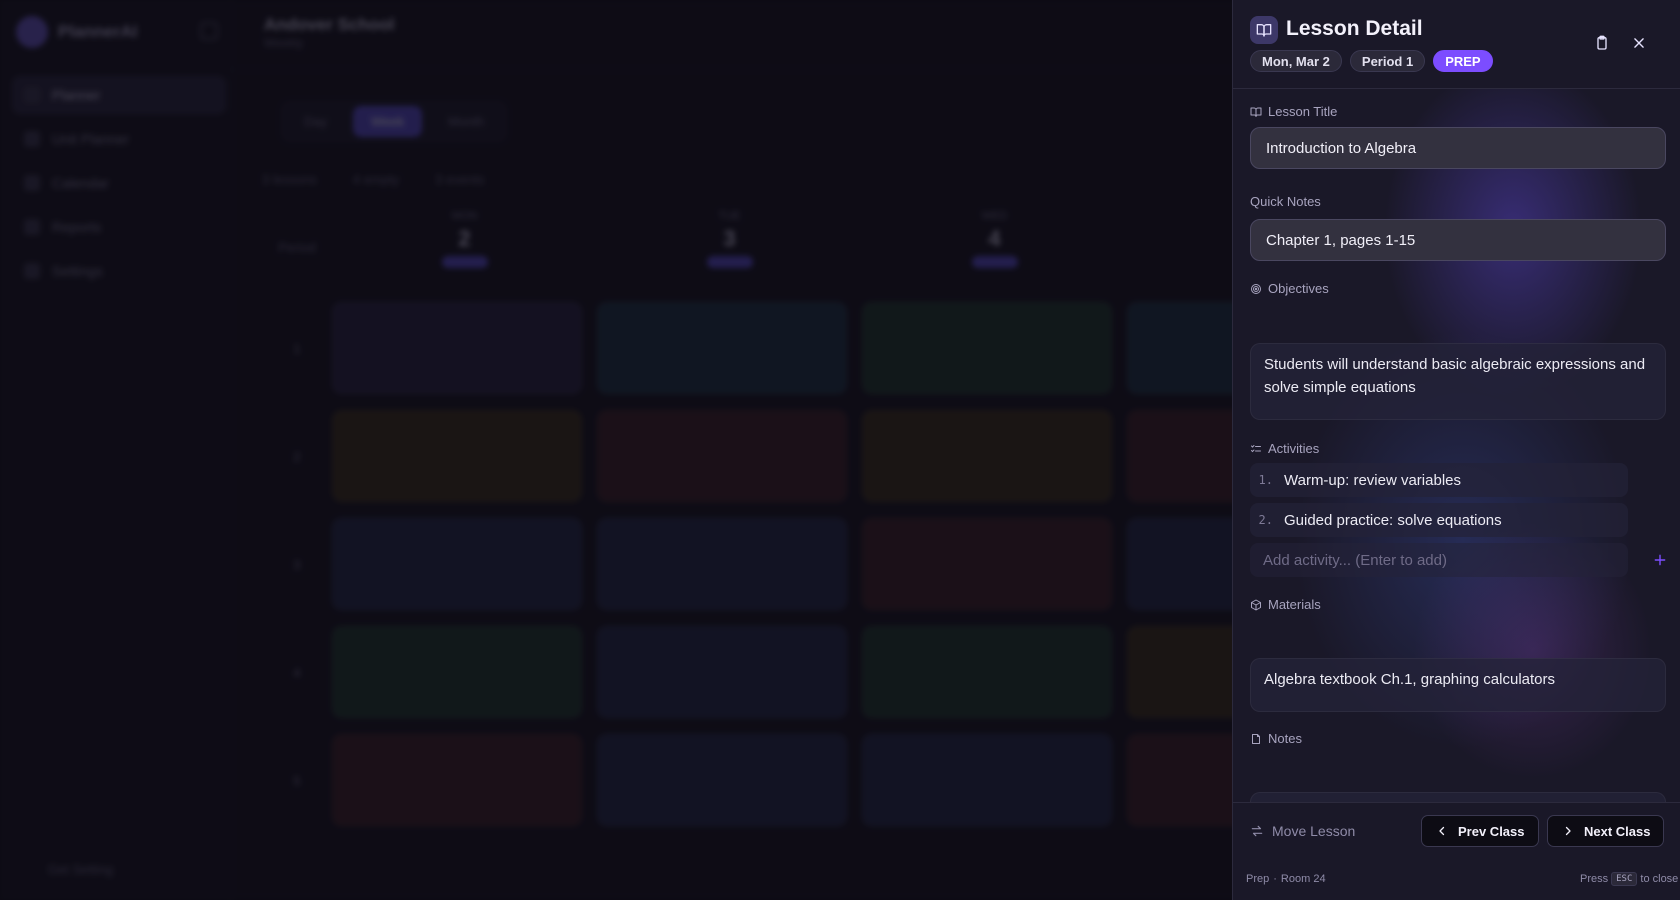 The height and width of the screenshot is (900, 1680). Describe the element at coordinates (1458, 240) in the screenshot. I see `quick-notes-input: Chapter 1, pages 1-15` at that location.